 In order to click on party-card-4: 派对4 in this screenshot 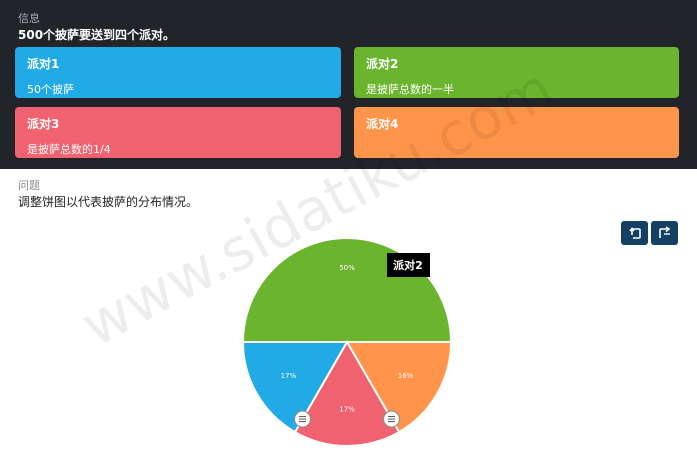, I will do `click(516, 132)`.